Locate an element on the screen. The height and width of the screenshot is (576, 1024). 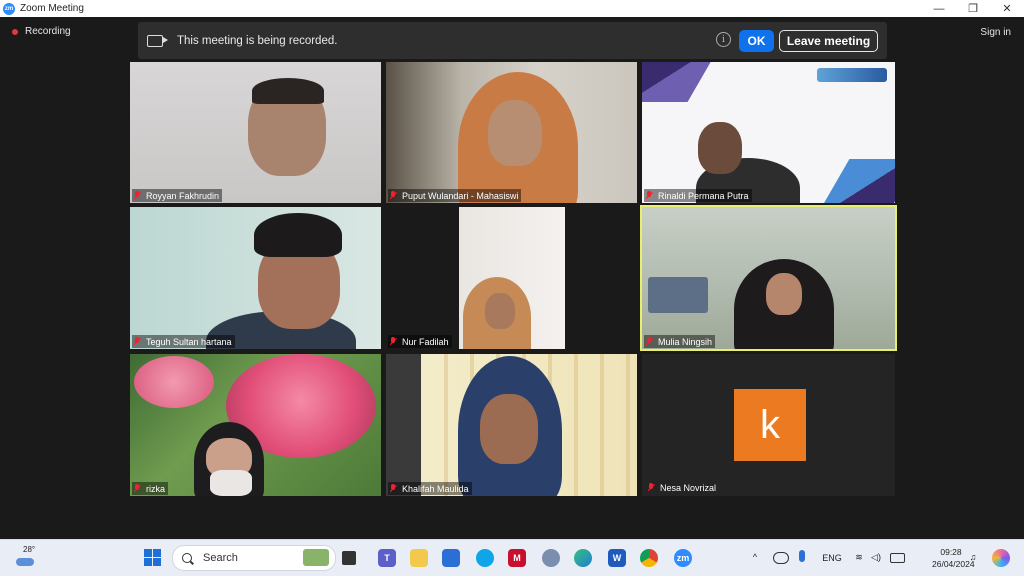
participant-tile: Rinaldi Permana Putra is located at coordinates (768, 132).